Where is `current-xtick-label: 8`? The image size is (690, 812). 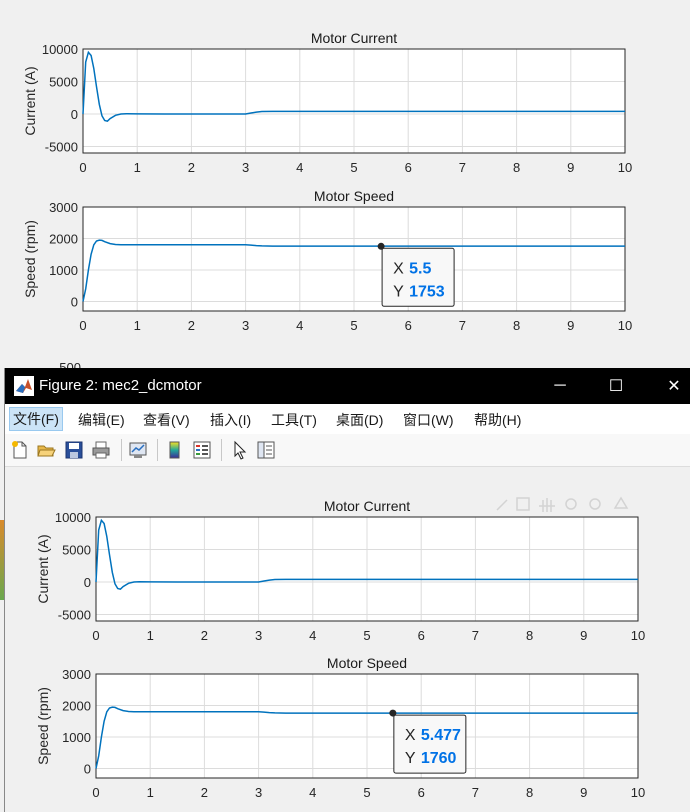
current-xtick-label: 8 is located at coordinates (529, 635).